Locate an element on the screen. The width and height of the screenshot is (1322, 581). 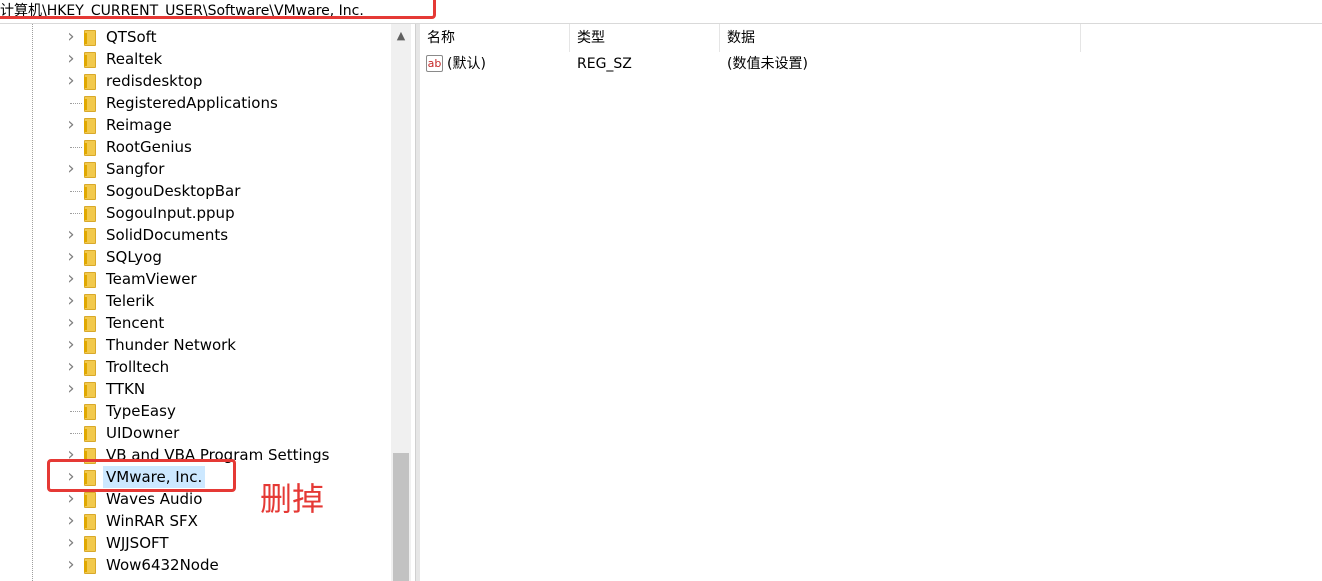
tree-item: › TeamViewer is located at coordinates (195, 279).